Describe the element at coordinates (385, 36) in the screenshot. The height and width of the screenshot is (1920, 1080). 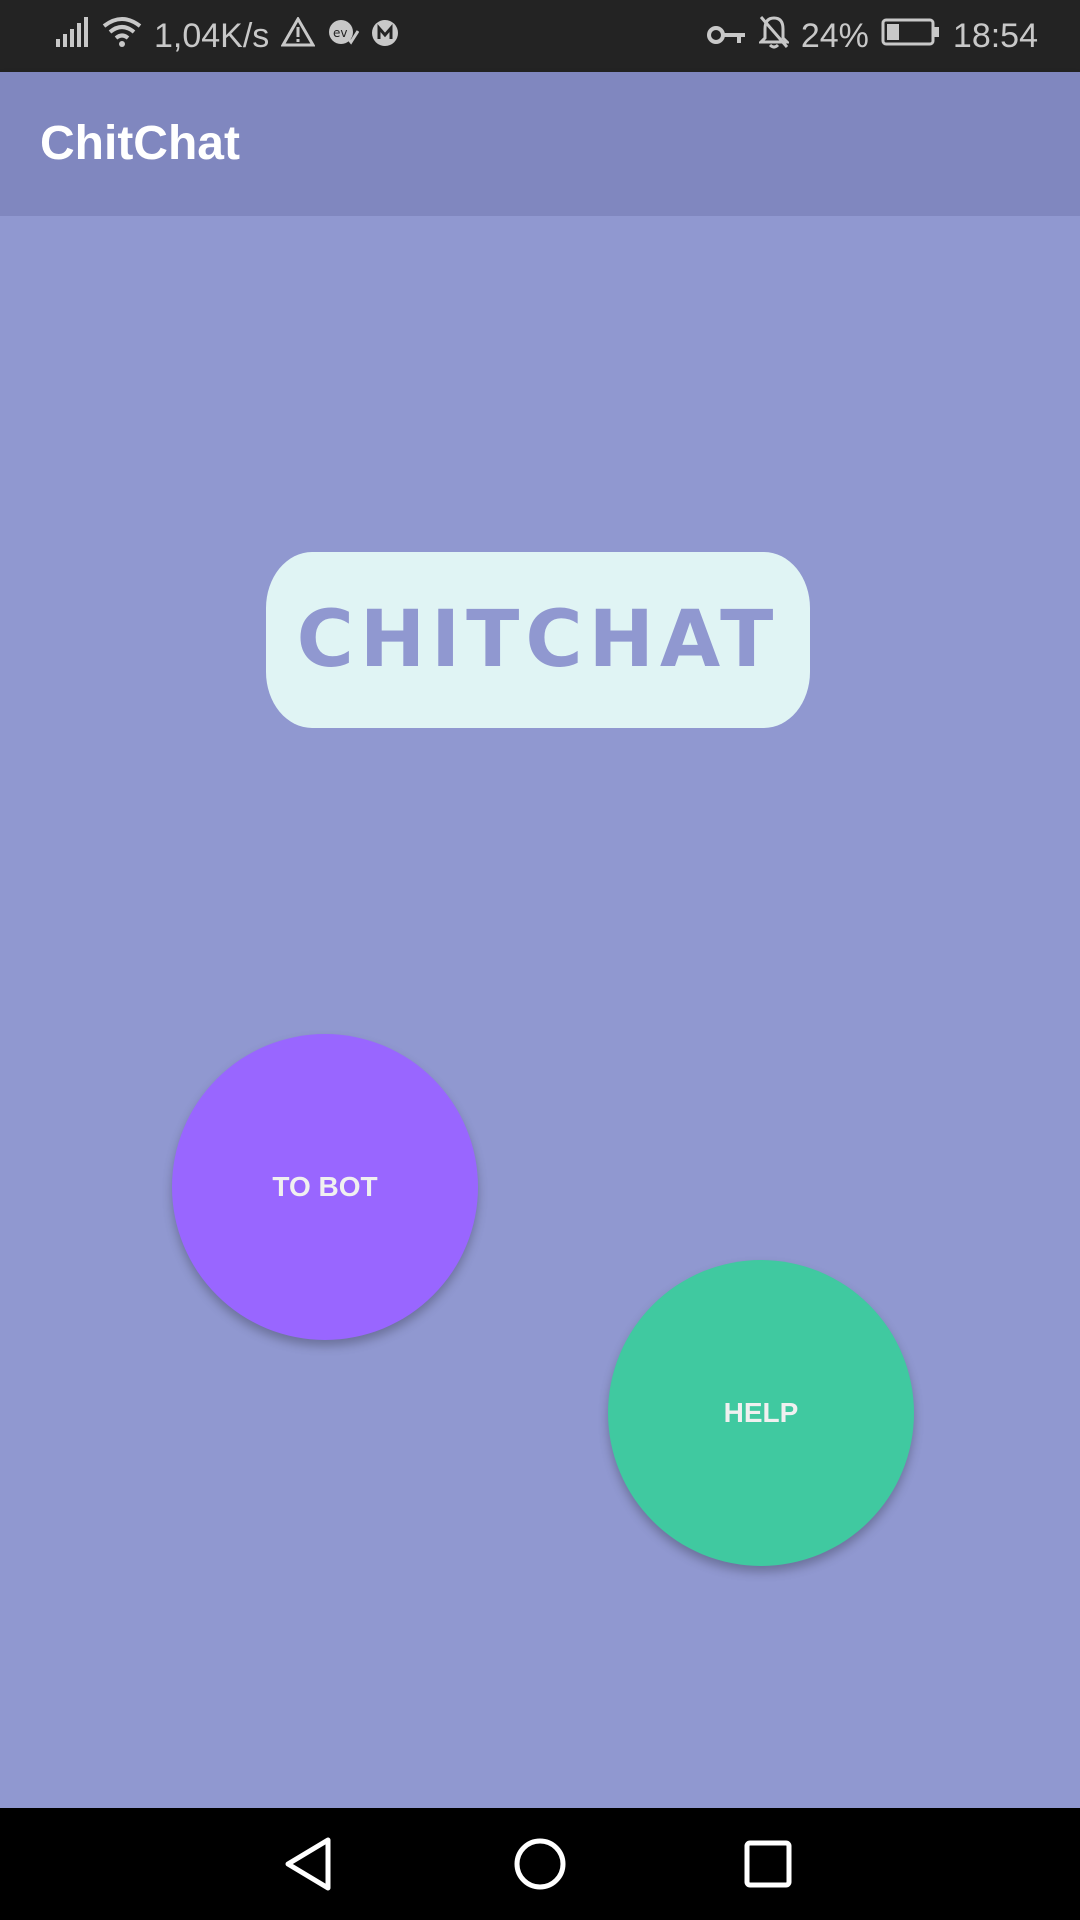
I see `m-app-icon` at that location.